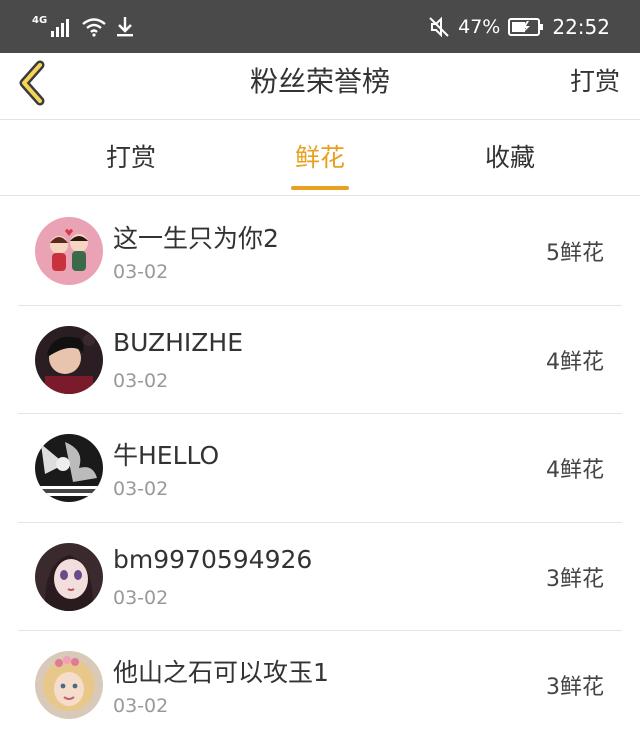 This screenshot has height=738, width=640. What do you see at coordinates (479, 27) in the screenshot?
I see `battery-percent: 47%` at bounding box center [479, 27].